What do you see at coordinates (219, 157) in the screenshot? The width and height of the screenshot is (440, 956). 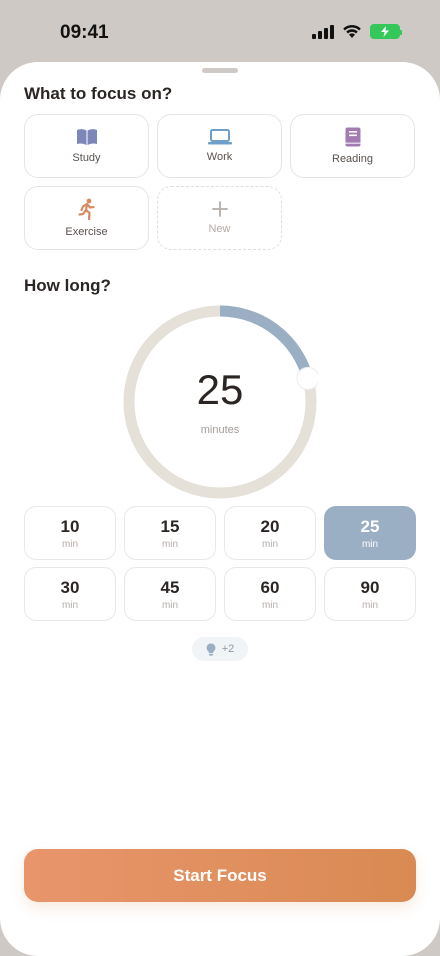 I see `category-label: Work` at bounding box center [219, 157].